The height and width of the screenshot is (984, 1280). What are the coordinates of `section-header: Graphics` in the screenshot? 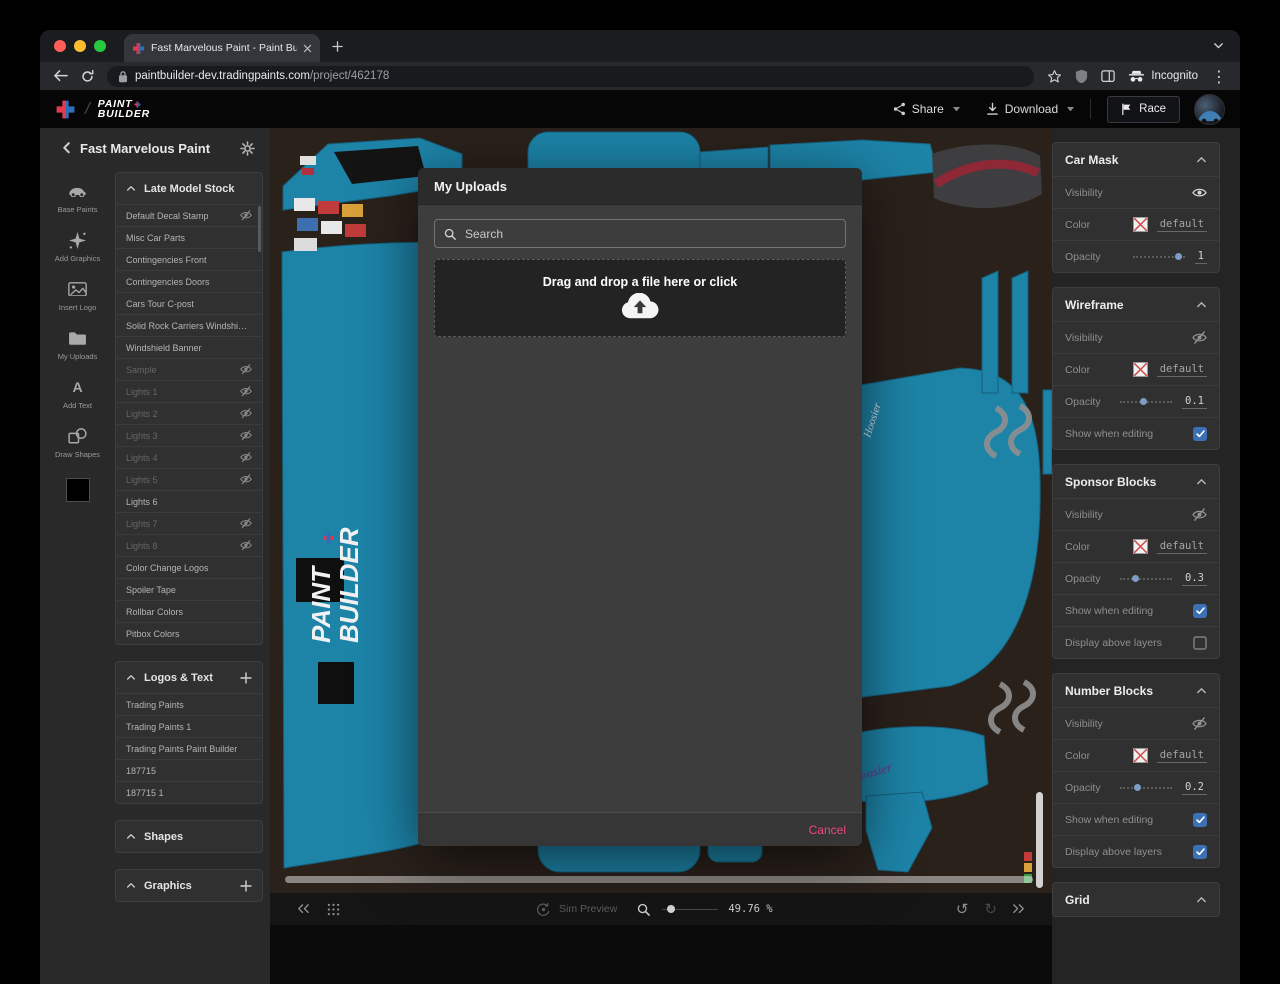 It's located at (189, 885).